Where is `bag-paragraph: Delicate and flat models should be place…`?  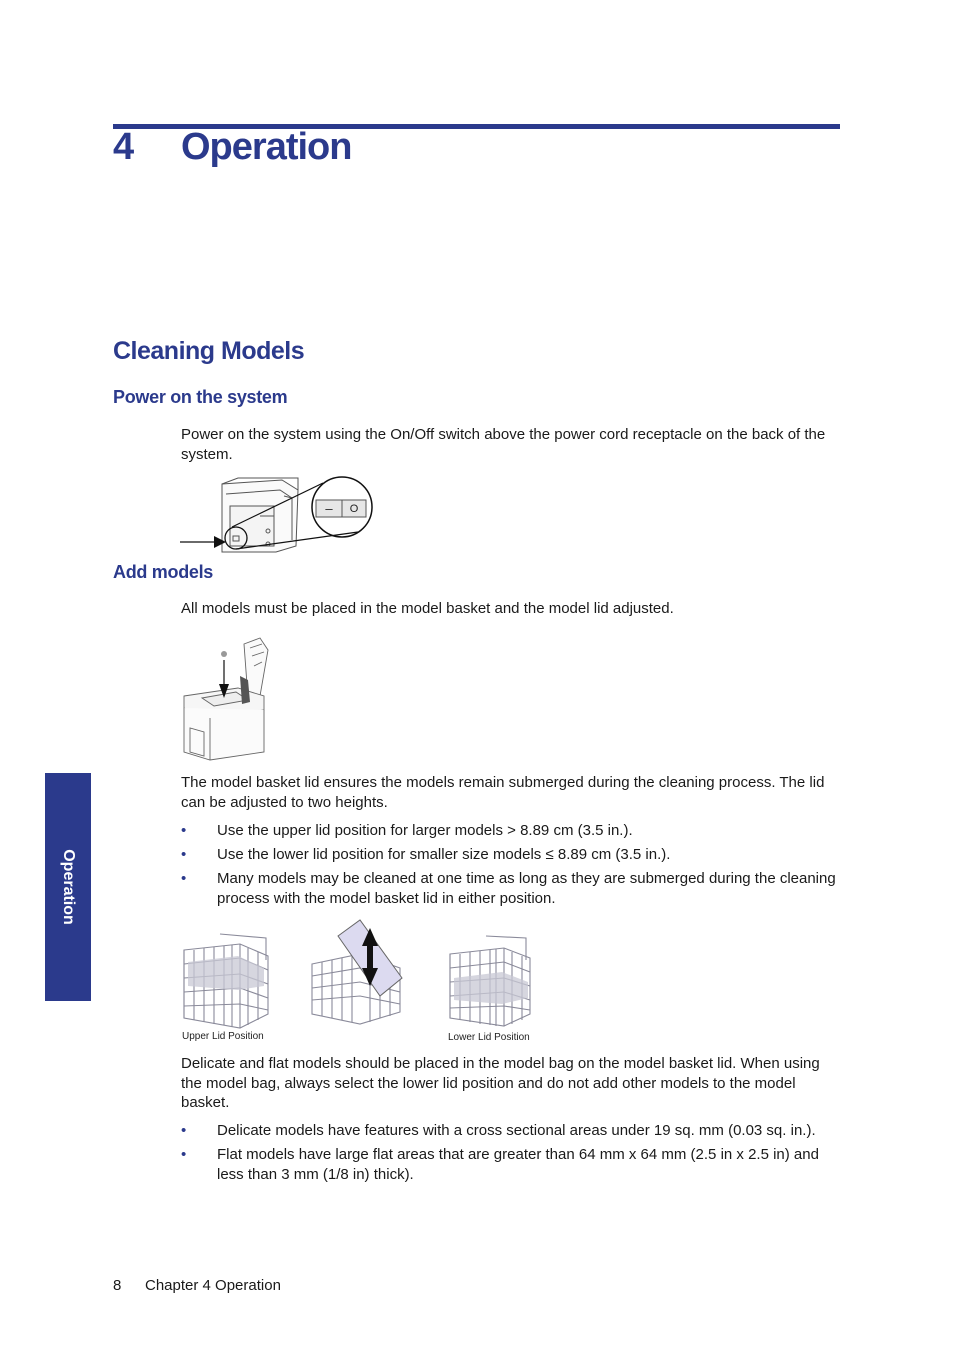
bag-paragraph: Delicate and flat models should be place… is located at coordinates (500, 1083).